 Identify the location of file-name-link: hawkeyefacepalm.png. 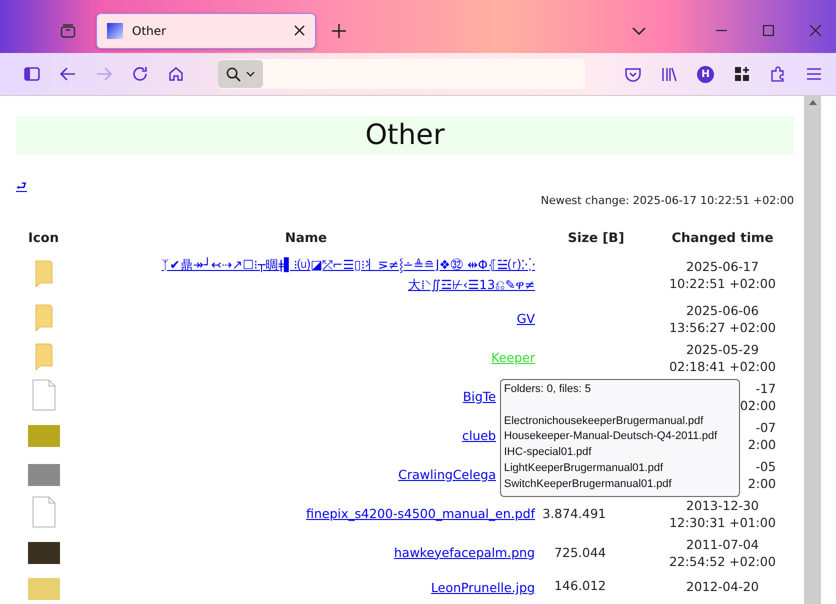
(464, 552).